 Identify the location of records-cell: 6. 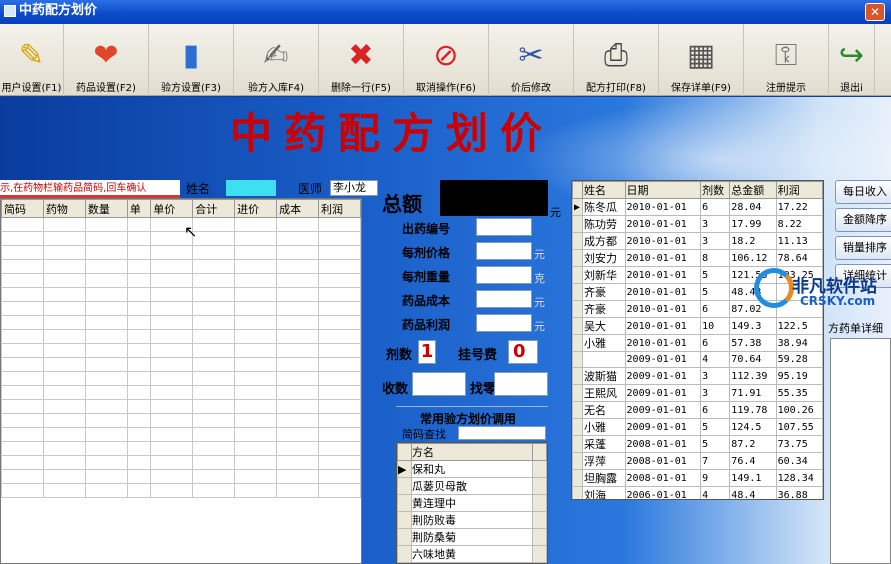
(715, 309).